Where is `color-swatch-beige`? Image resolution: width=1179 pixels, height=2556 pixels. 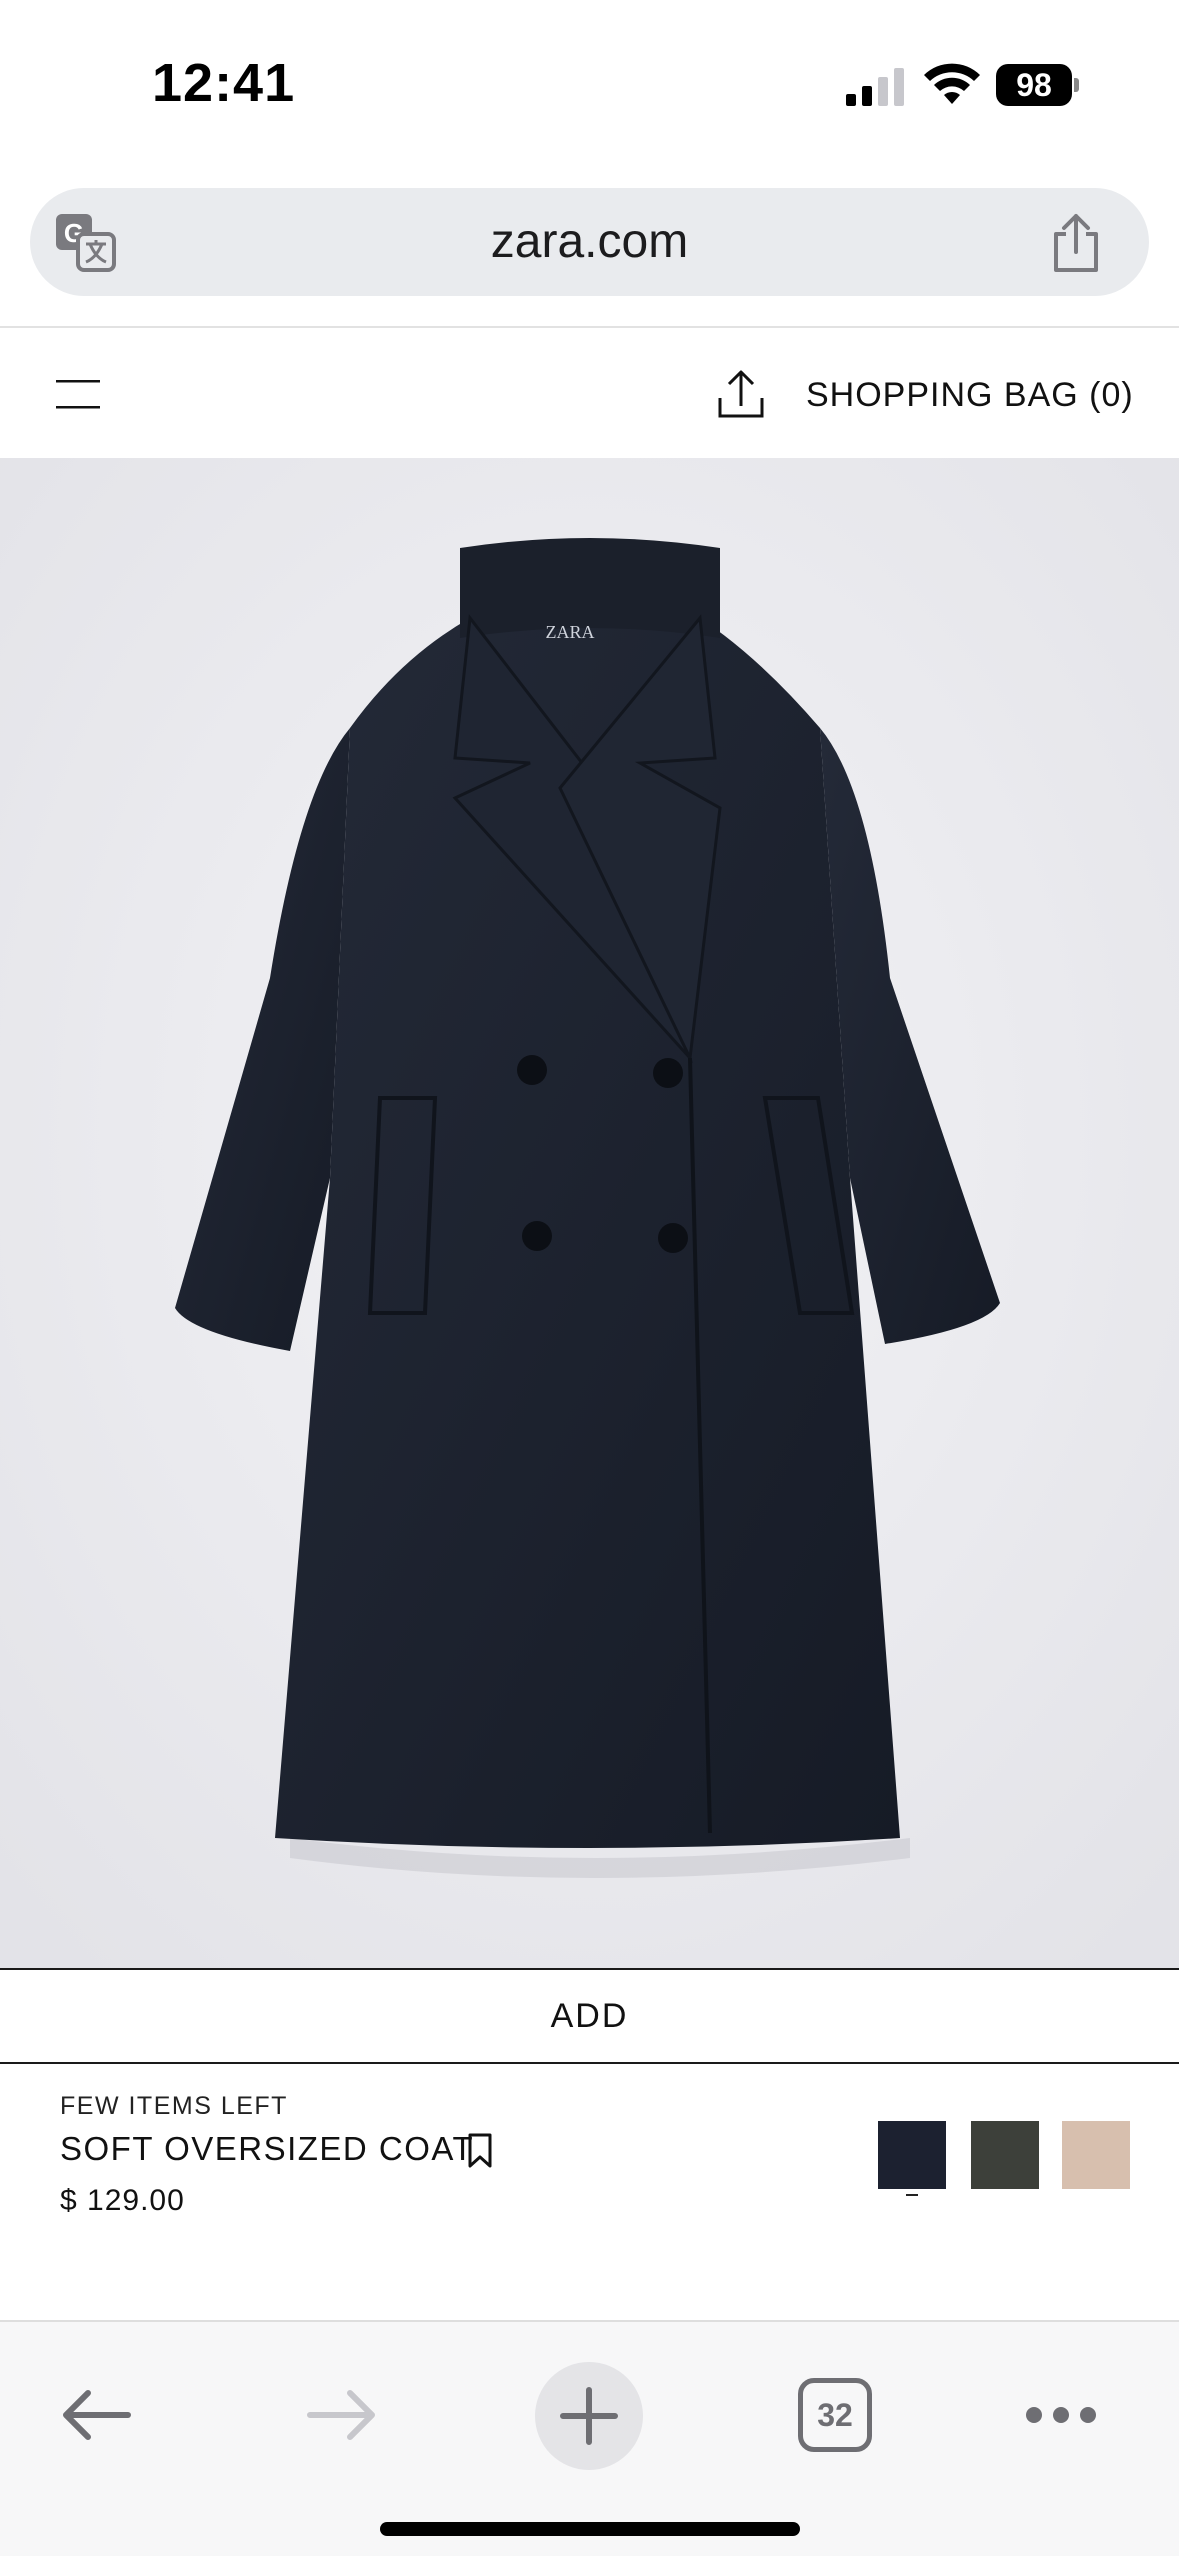 color-swatch-beige is located at coordinates (1096, 2155).